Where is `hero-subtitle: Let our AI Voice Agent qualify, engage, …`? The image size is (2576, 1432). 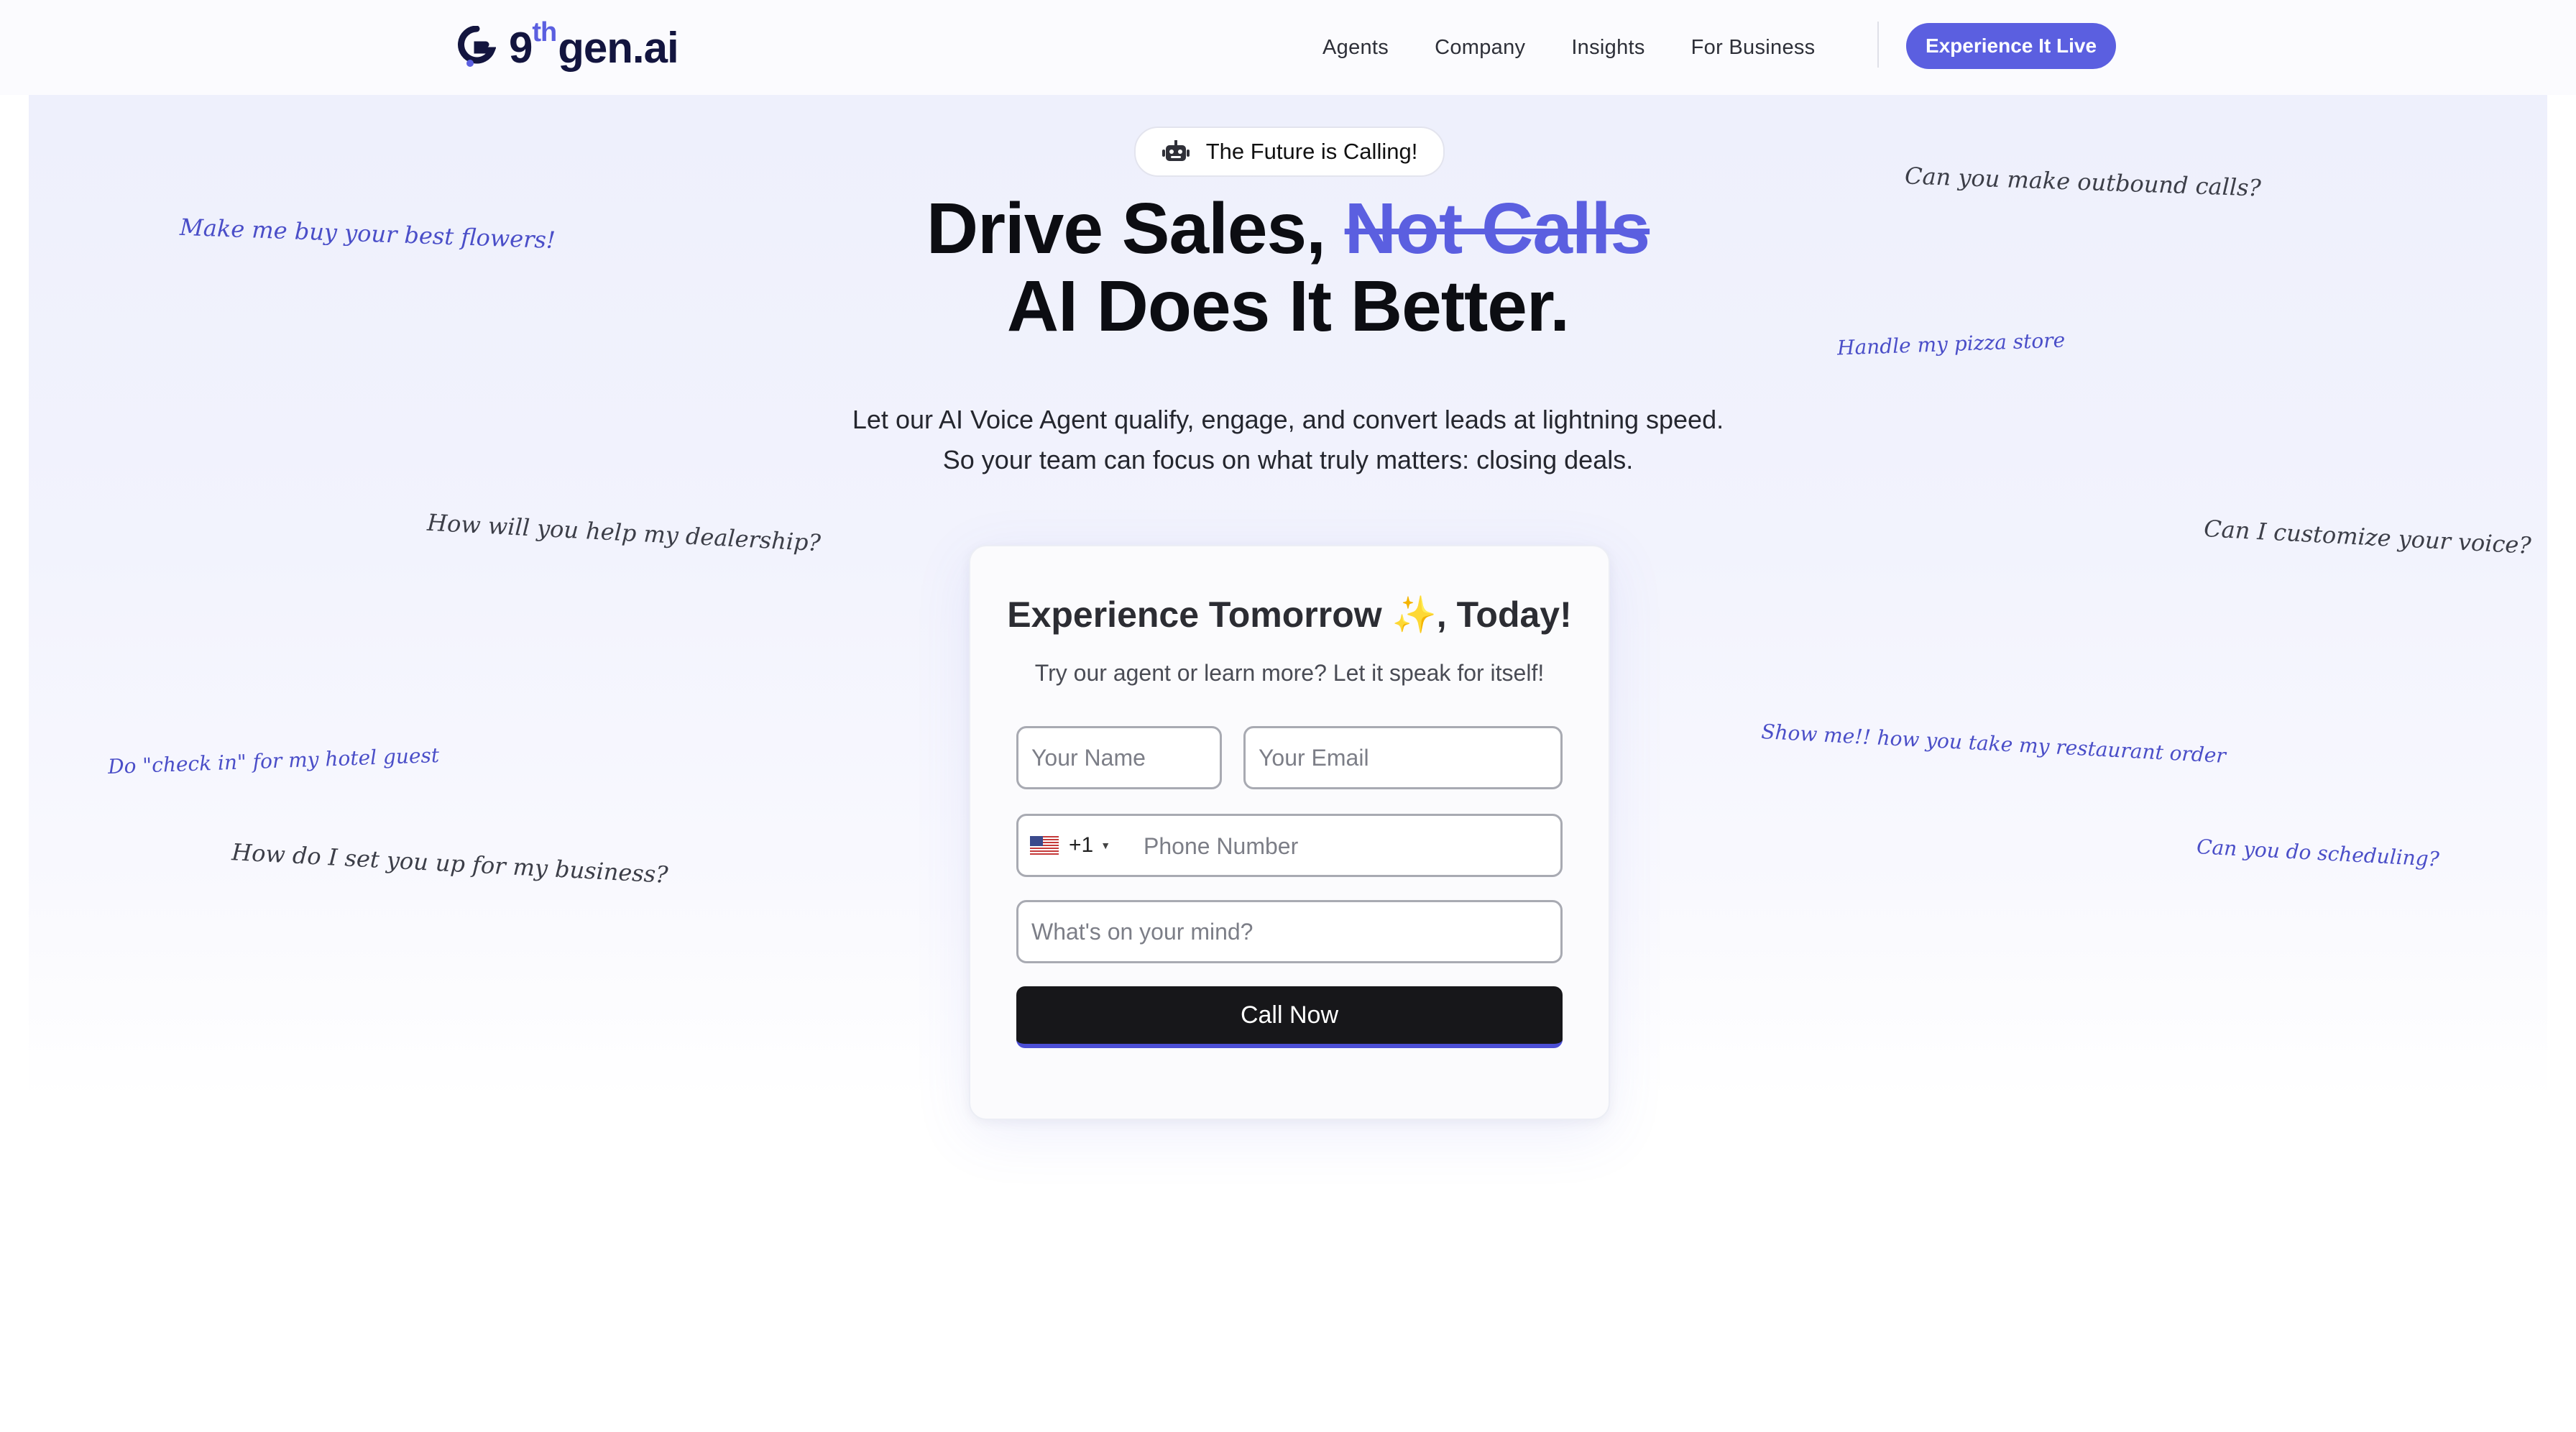
hero-subtitle: Let our AI Voice Agent qualify, engage, … is located at coordinates (1288, 440).